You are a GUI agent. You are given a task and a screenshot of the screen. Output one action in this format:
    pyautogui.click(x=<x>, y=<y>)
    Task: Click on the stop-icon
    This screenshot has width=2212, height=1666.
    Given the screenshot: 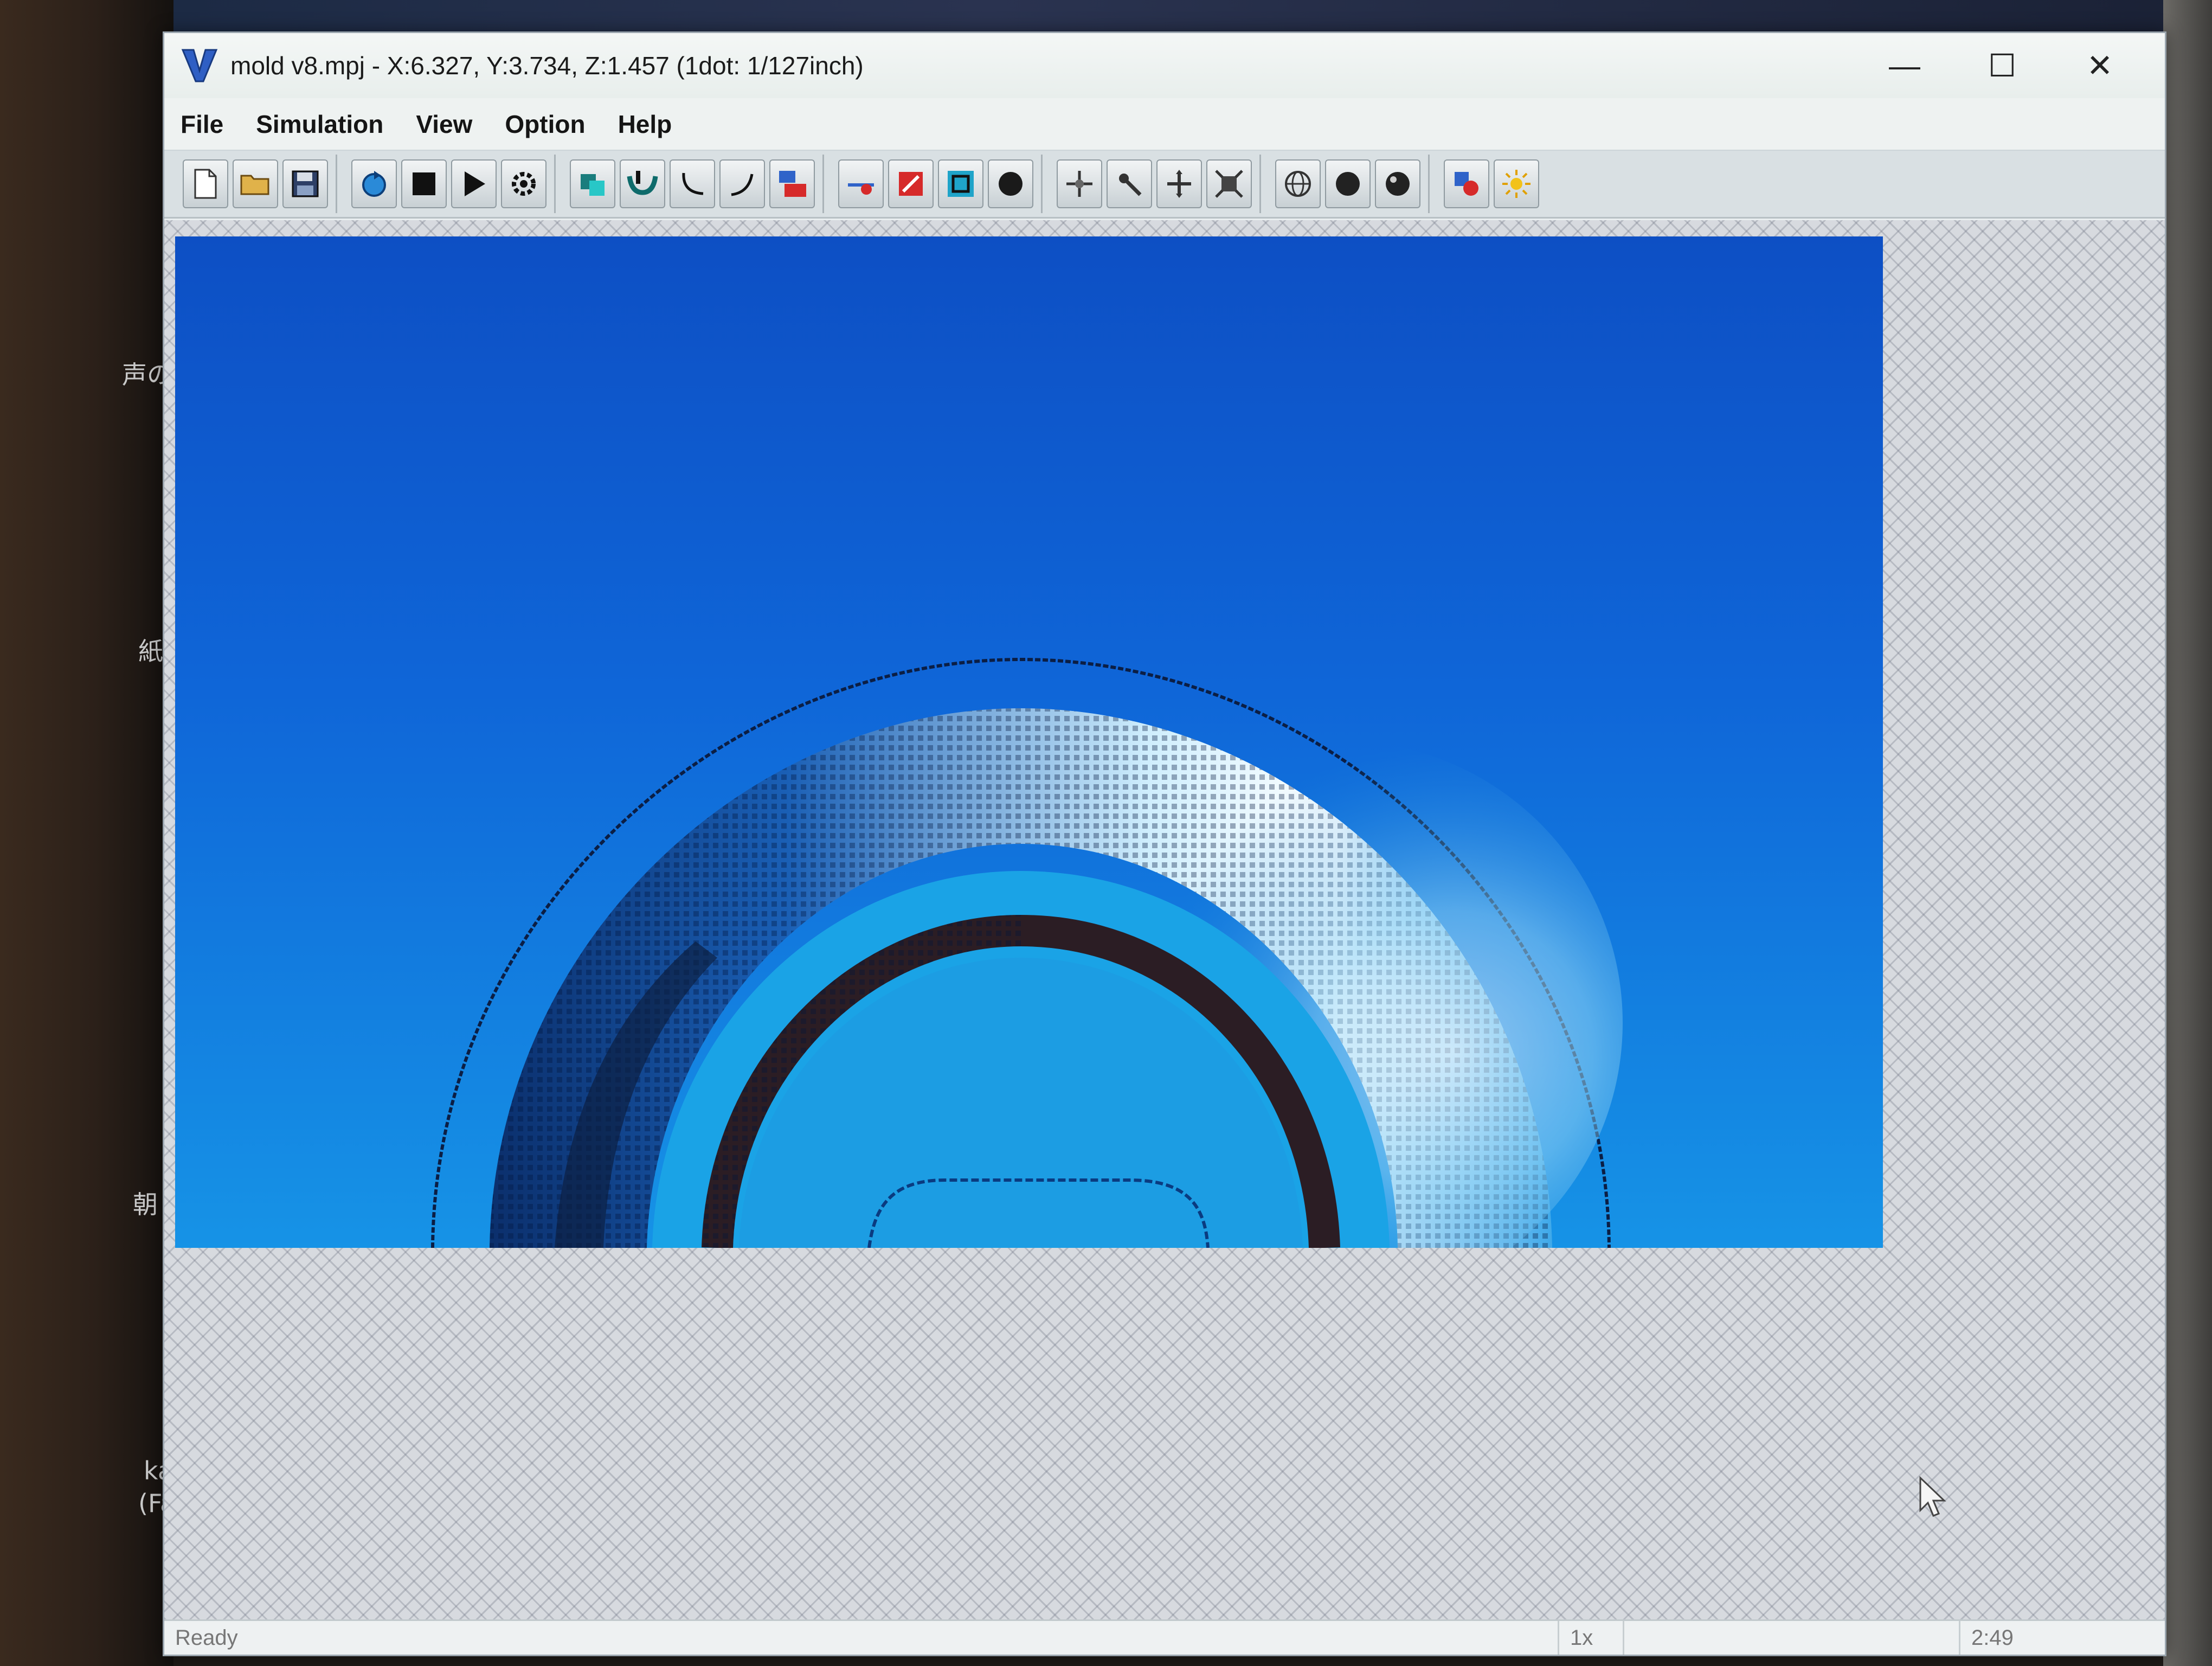 What is the action you would take?
    pyautogui.click(x=424, y=184)
    